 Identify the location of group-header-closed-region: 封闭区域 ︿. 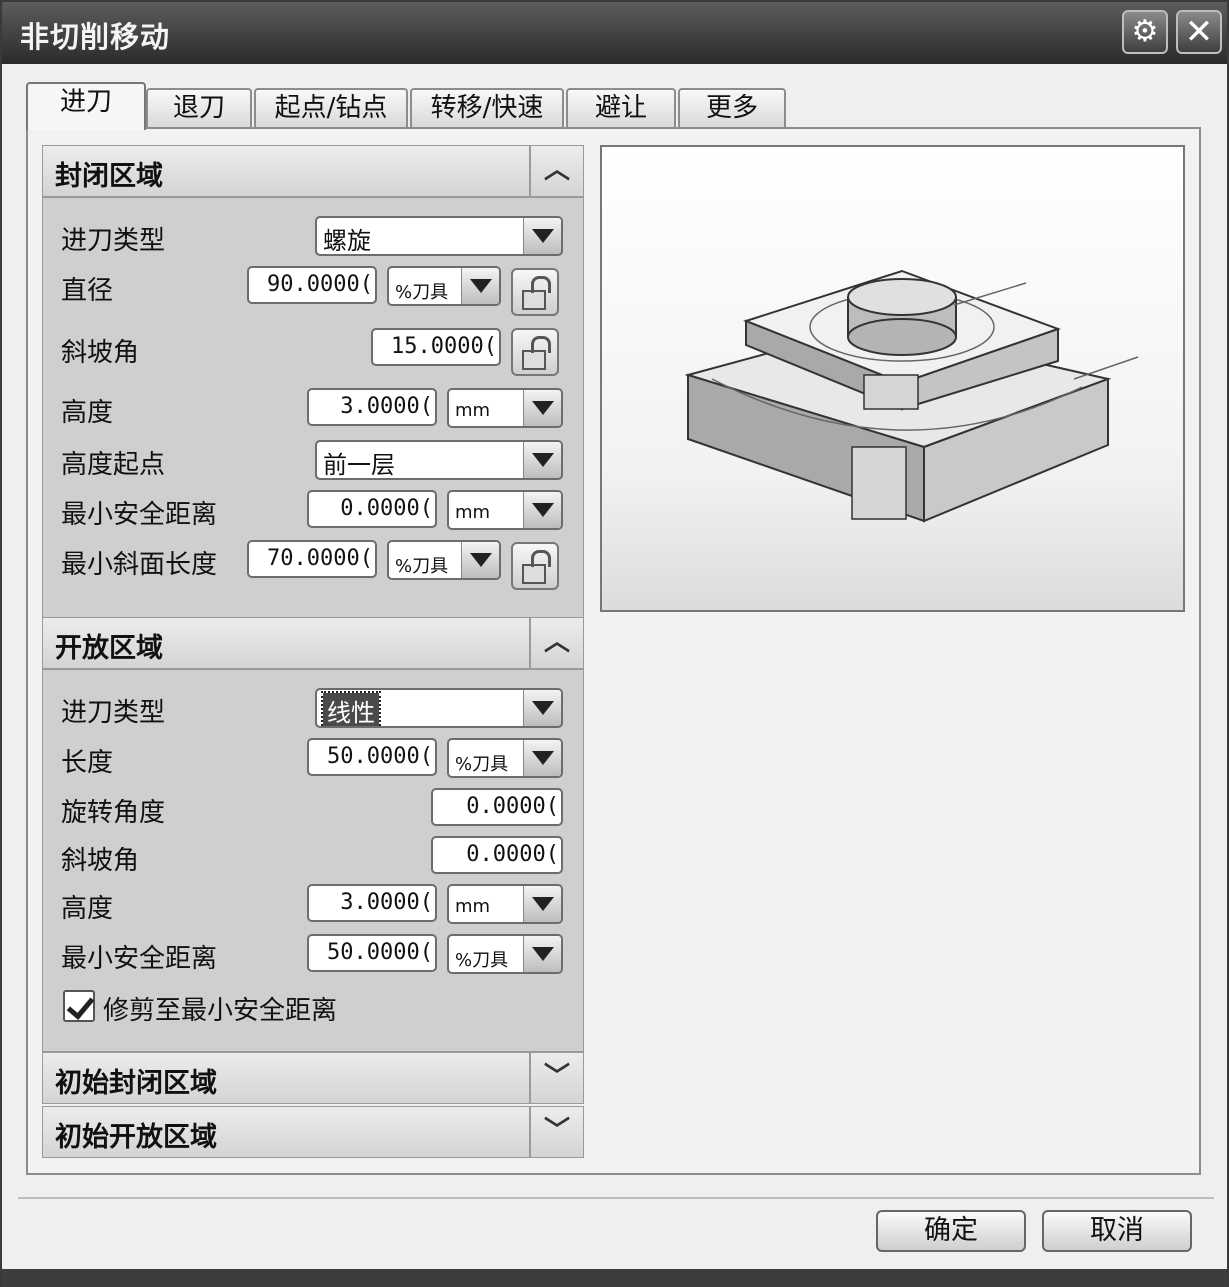
(313, 171).